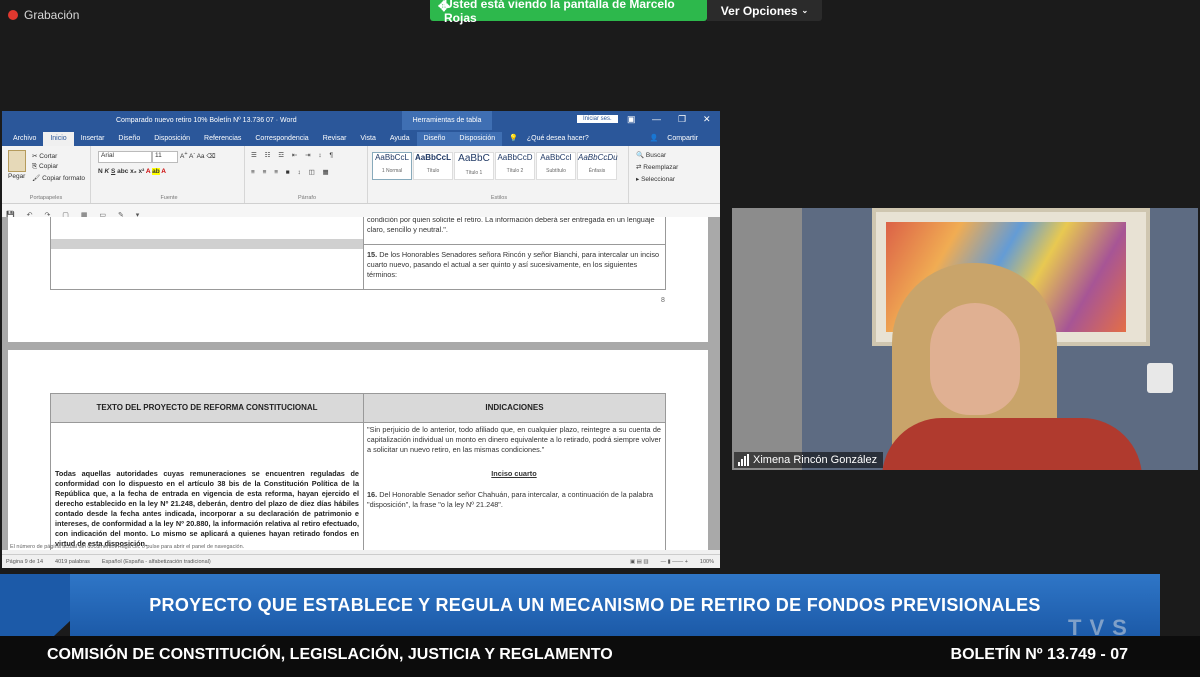  Describe the element at coordinates (93, 139) in the screenshot. I see `tab-insertar: Insertar` at that location.